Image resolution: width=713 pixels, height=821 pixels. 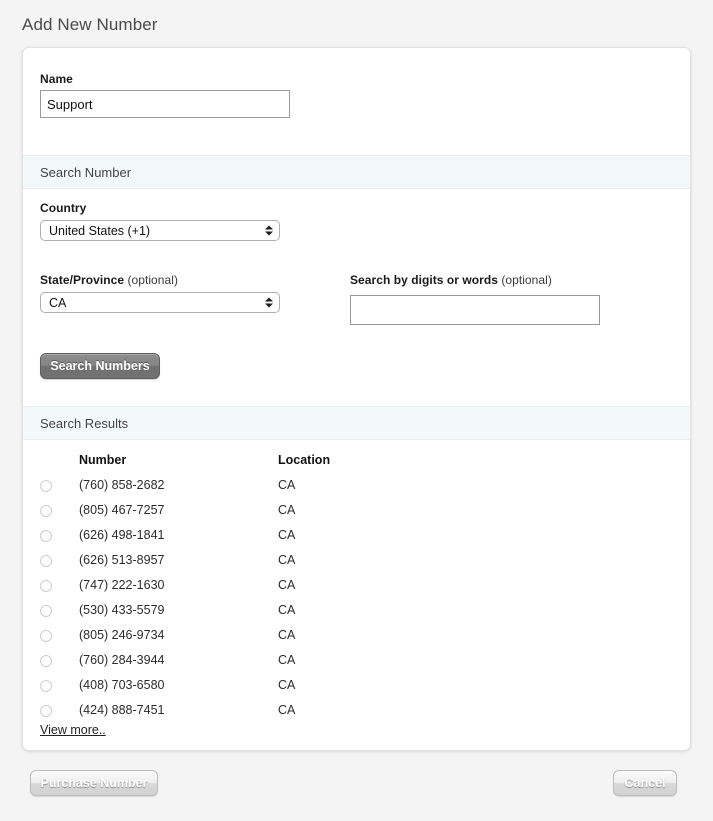 I want to click on state-select-value: CA, so click(x=58, y=302).